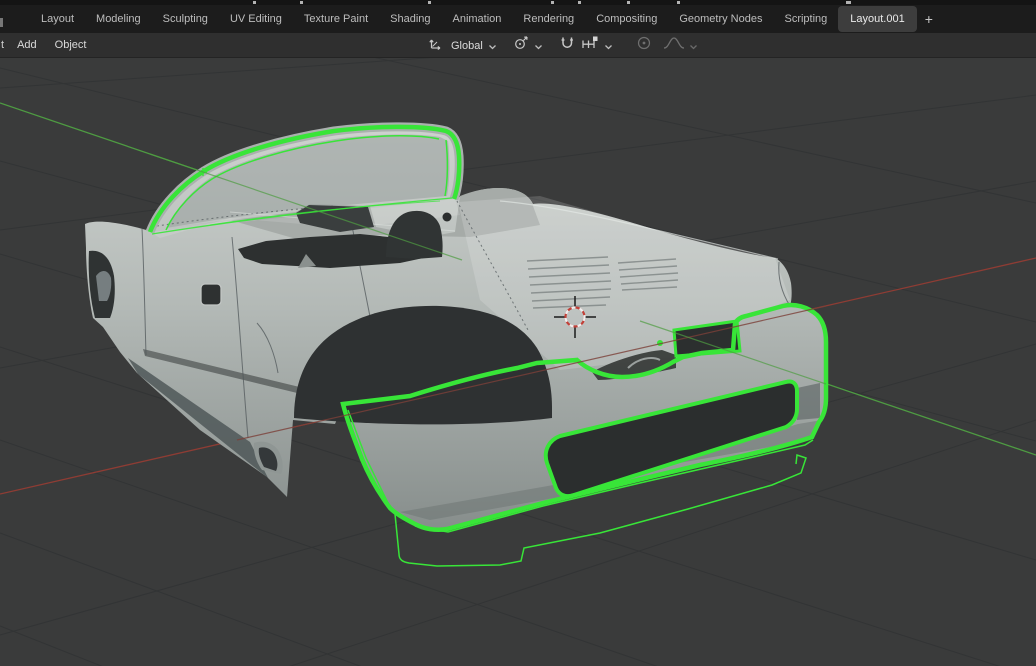  What do you see at coordinates (477, 19) in the screenshot?
I see `workspace-tab-animation: Animation` at bounding box center [477, 19].